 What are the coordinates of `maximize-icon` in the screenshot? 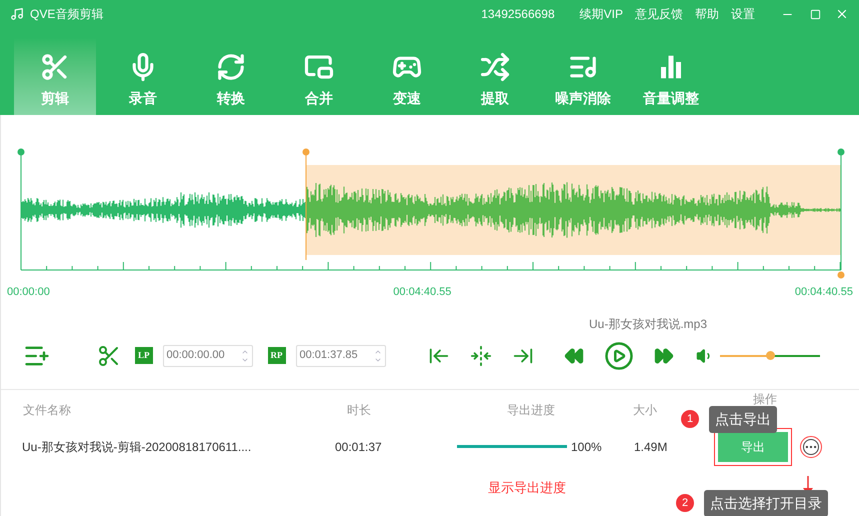 It's located at (815, 14).